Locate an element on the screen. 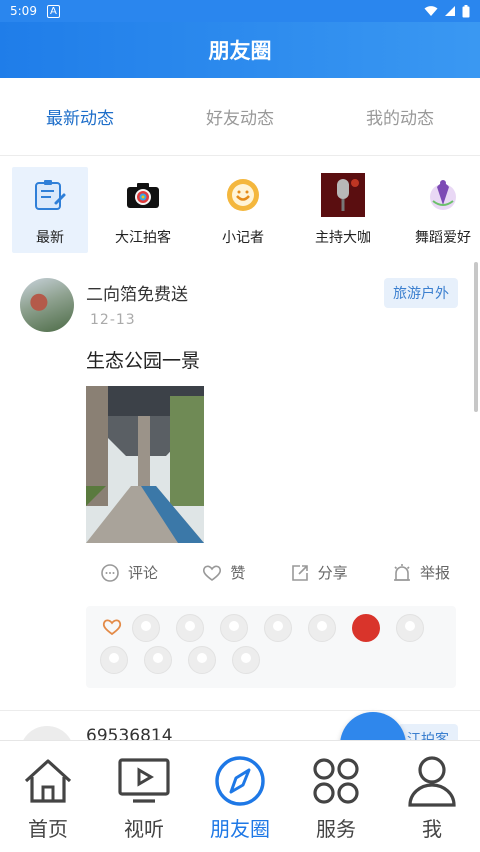 This screenshot has width=480, height=852. microphone-icon is located at coordinates (343, 195).